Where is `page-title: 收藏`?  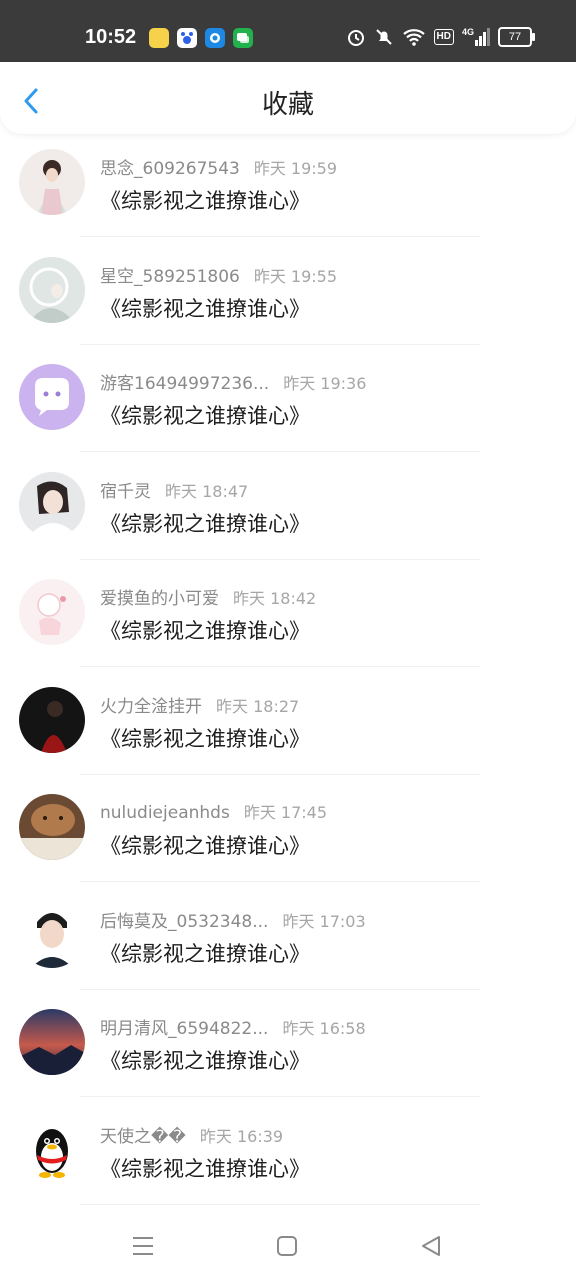 page-title: 收藏 is located at coordinates (287, 105).